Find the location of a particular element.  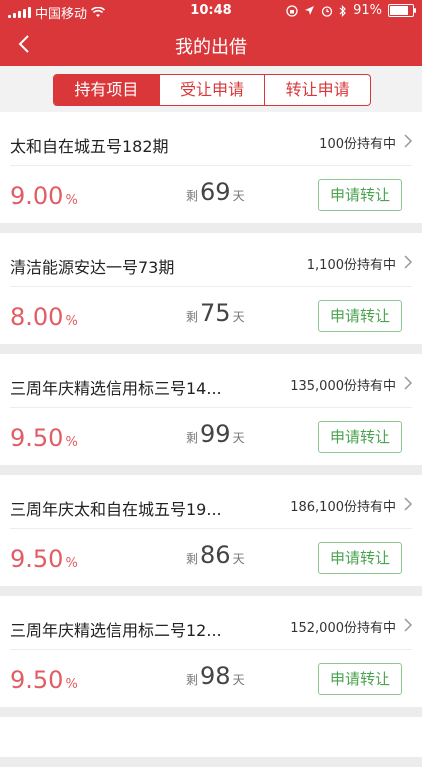

days-value: 99 is located at coordinates (215, 434).